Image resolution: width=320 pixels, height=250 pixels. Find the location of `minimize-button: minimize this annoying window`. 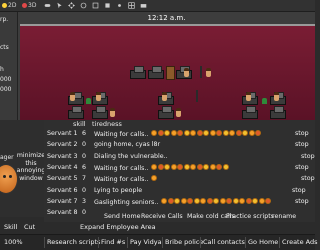

minimize-button: minimize this annoying window is located at coordinates (31, 167).